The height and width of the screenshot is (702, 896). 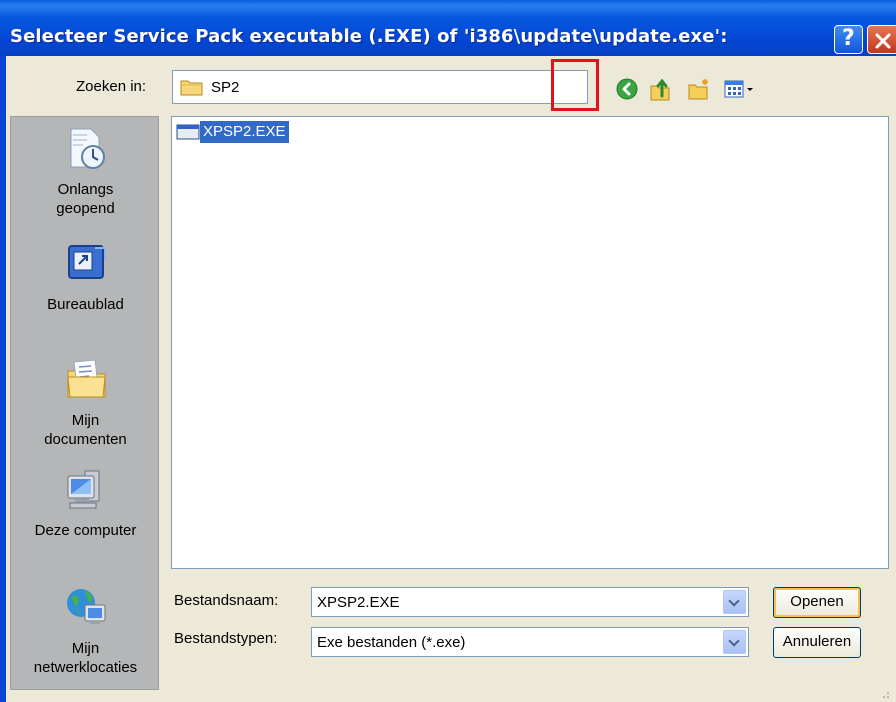 I want to click on open-button: Openen, so click(x=817, y=602).